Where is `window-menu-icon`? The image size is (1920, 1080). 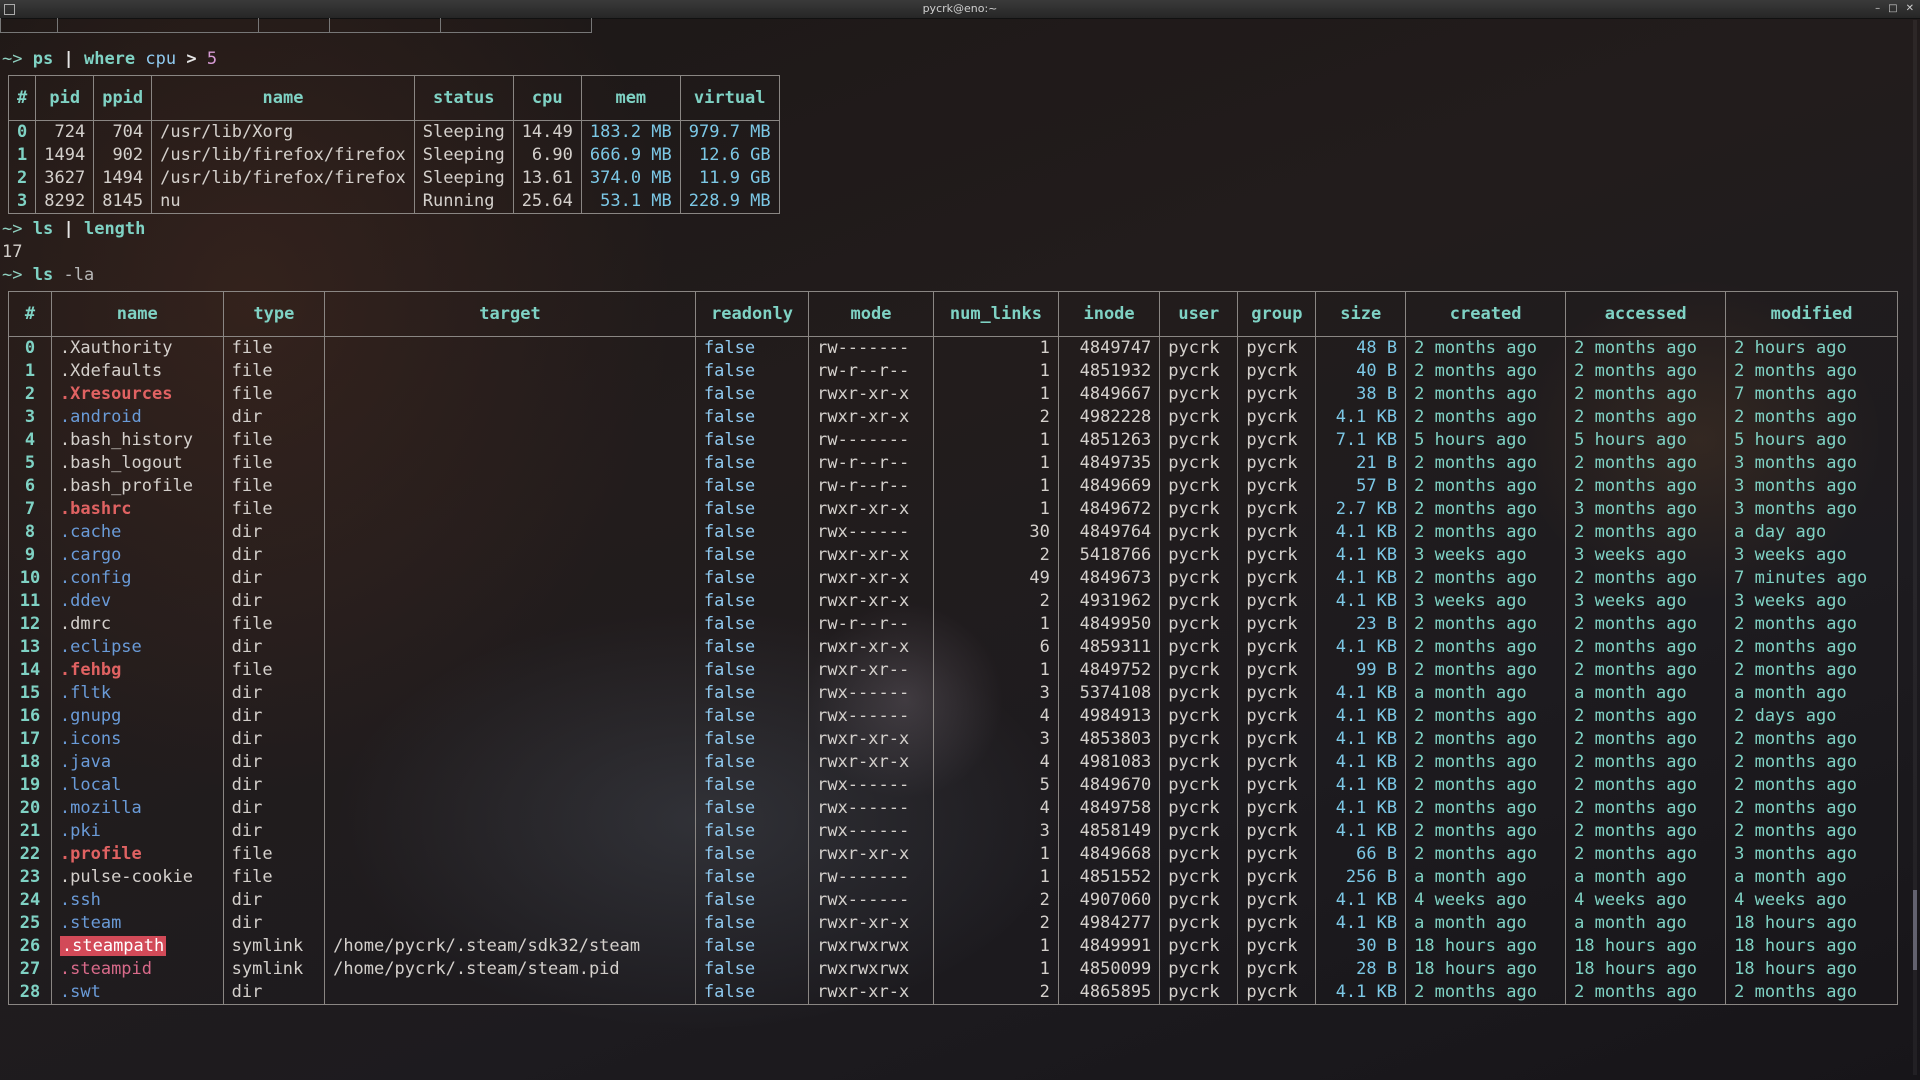 window-menu-icon is located at coordinates (9, 9).